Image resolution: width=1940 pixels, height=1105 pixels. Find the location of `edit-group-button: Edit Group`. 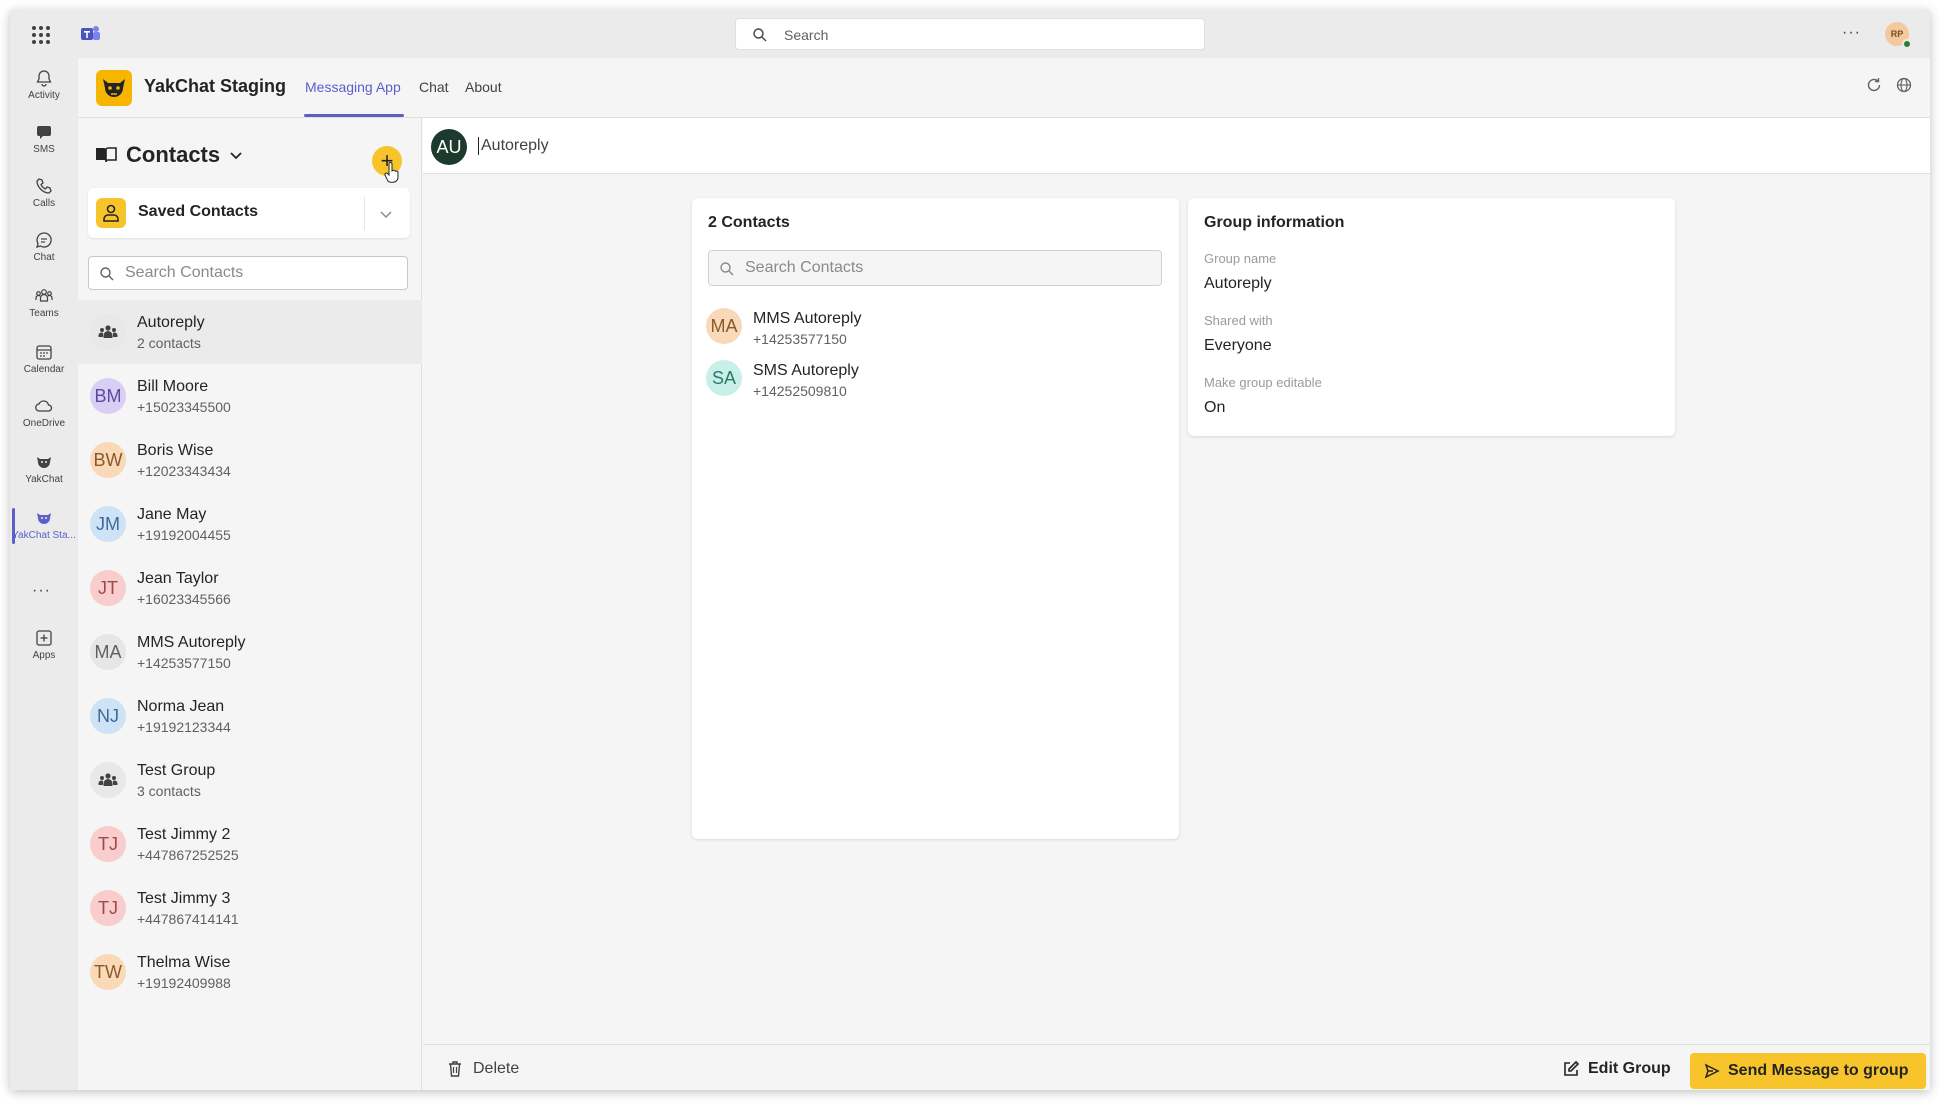

edit-group-button: Edit Group is located at coordinates (1616, 1069).